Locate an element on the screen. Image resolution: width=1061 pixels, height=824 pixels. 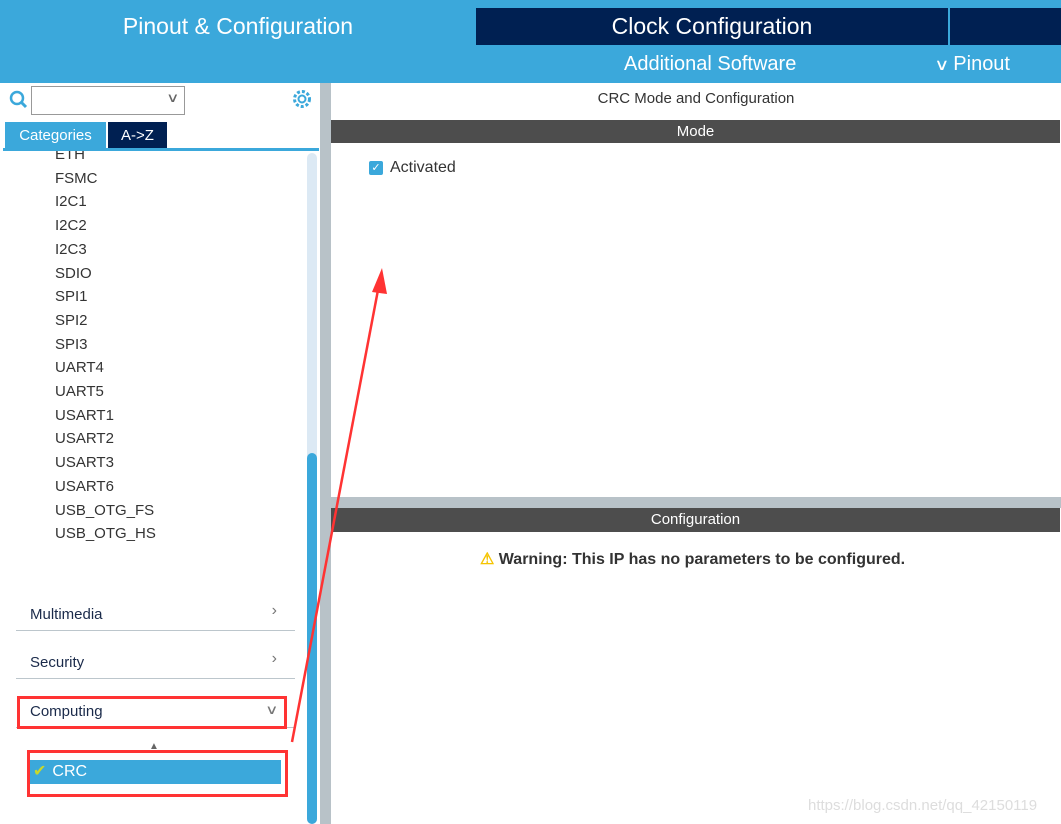
gear-icon is located at coordinates (302, 99).